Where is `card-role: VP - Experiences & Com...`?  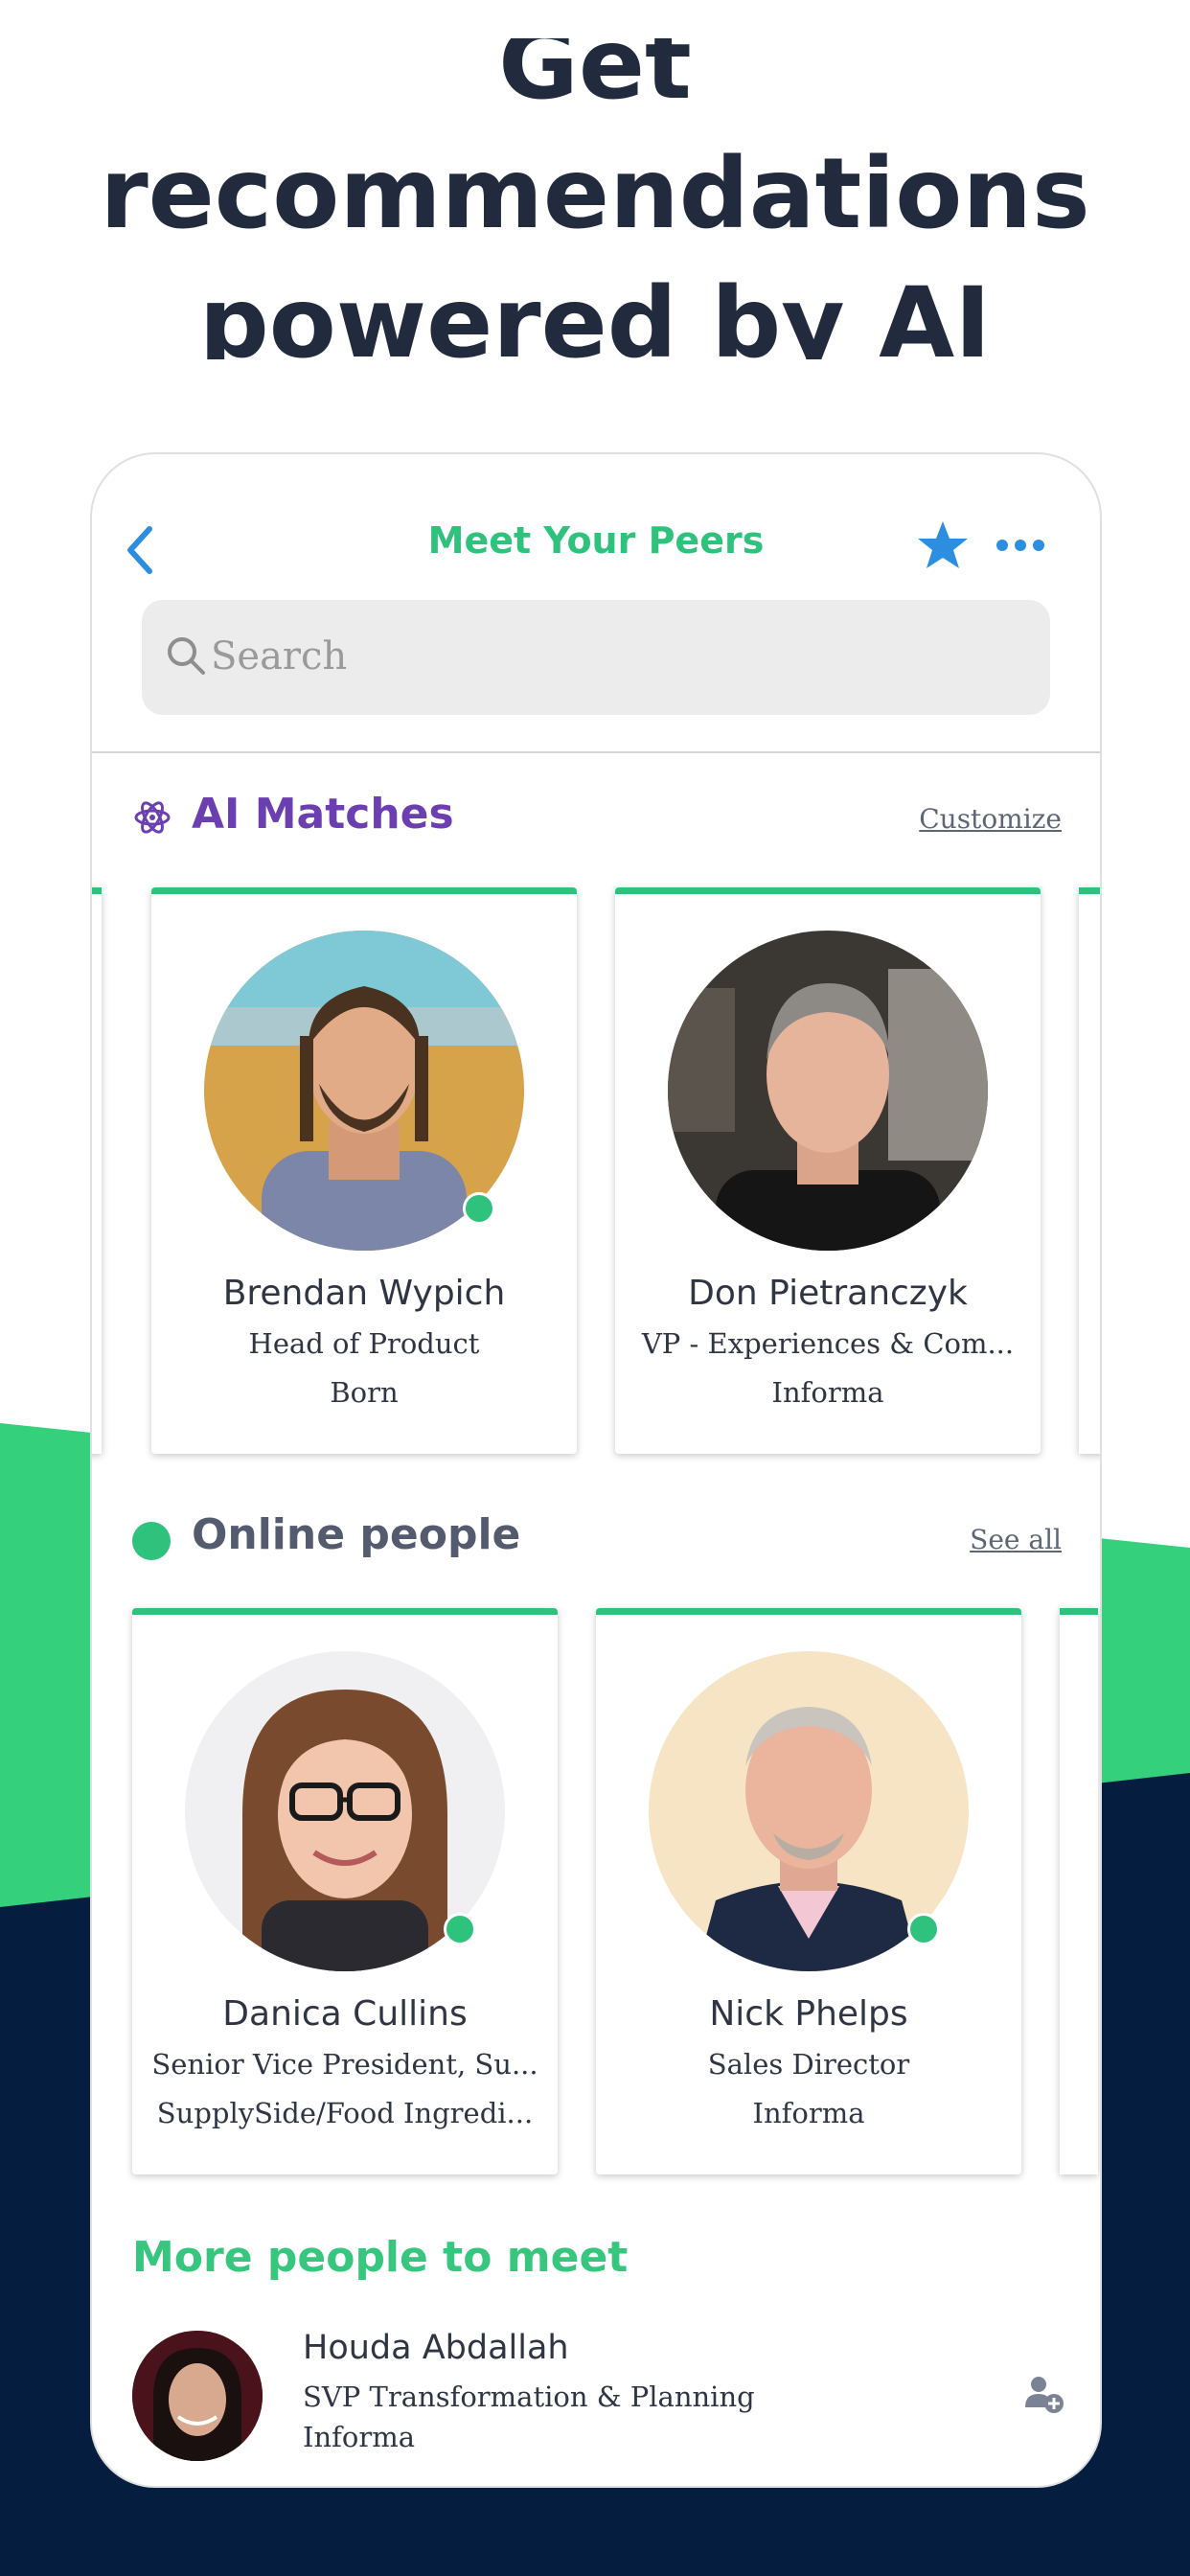 card-role: VP - Experiences & Com... is located at coordinates (828, 1343).